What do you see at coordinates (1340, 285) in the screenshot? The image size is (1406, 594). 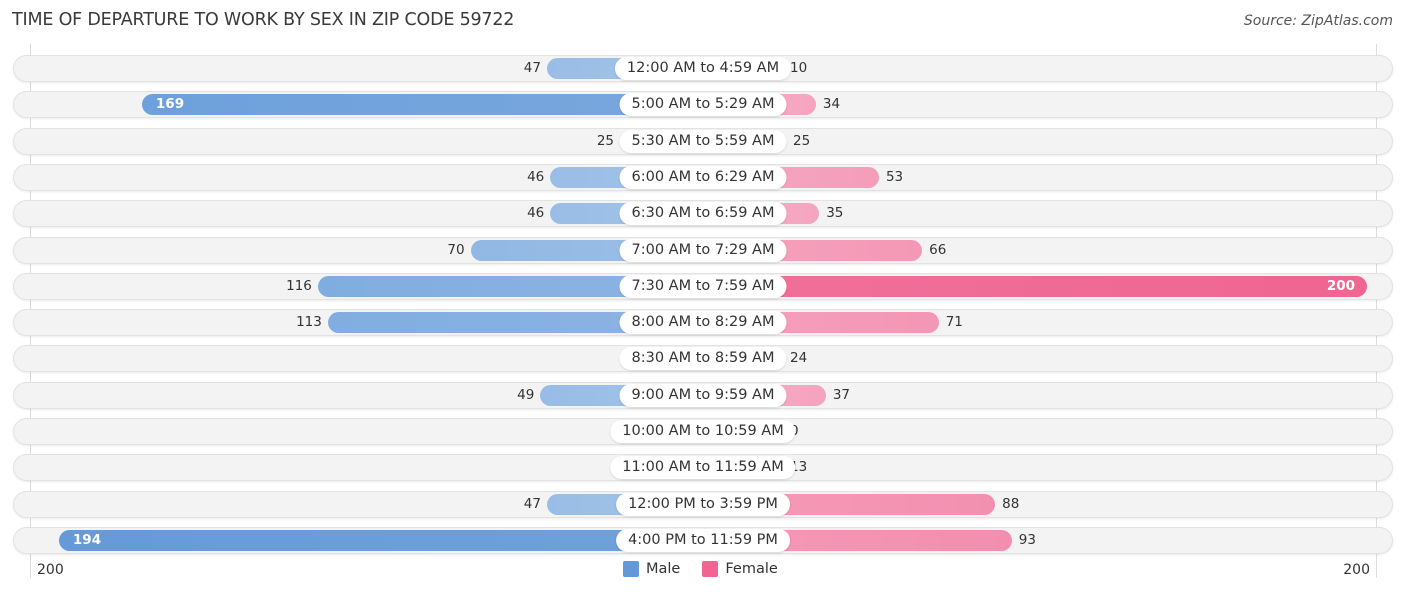 I see `value-label-female: 200` at bounding box center [1340, 285].